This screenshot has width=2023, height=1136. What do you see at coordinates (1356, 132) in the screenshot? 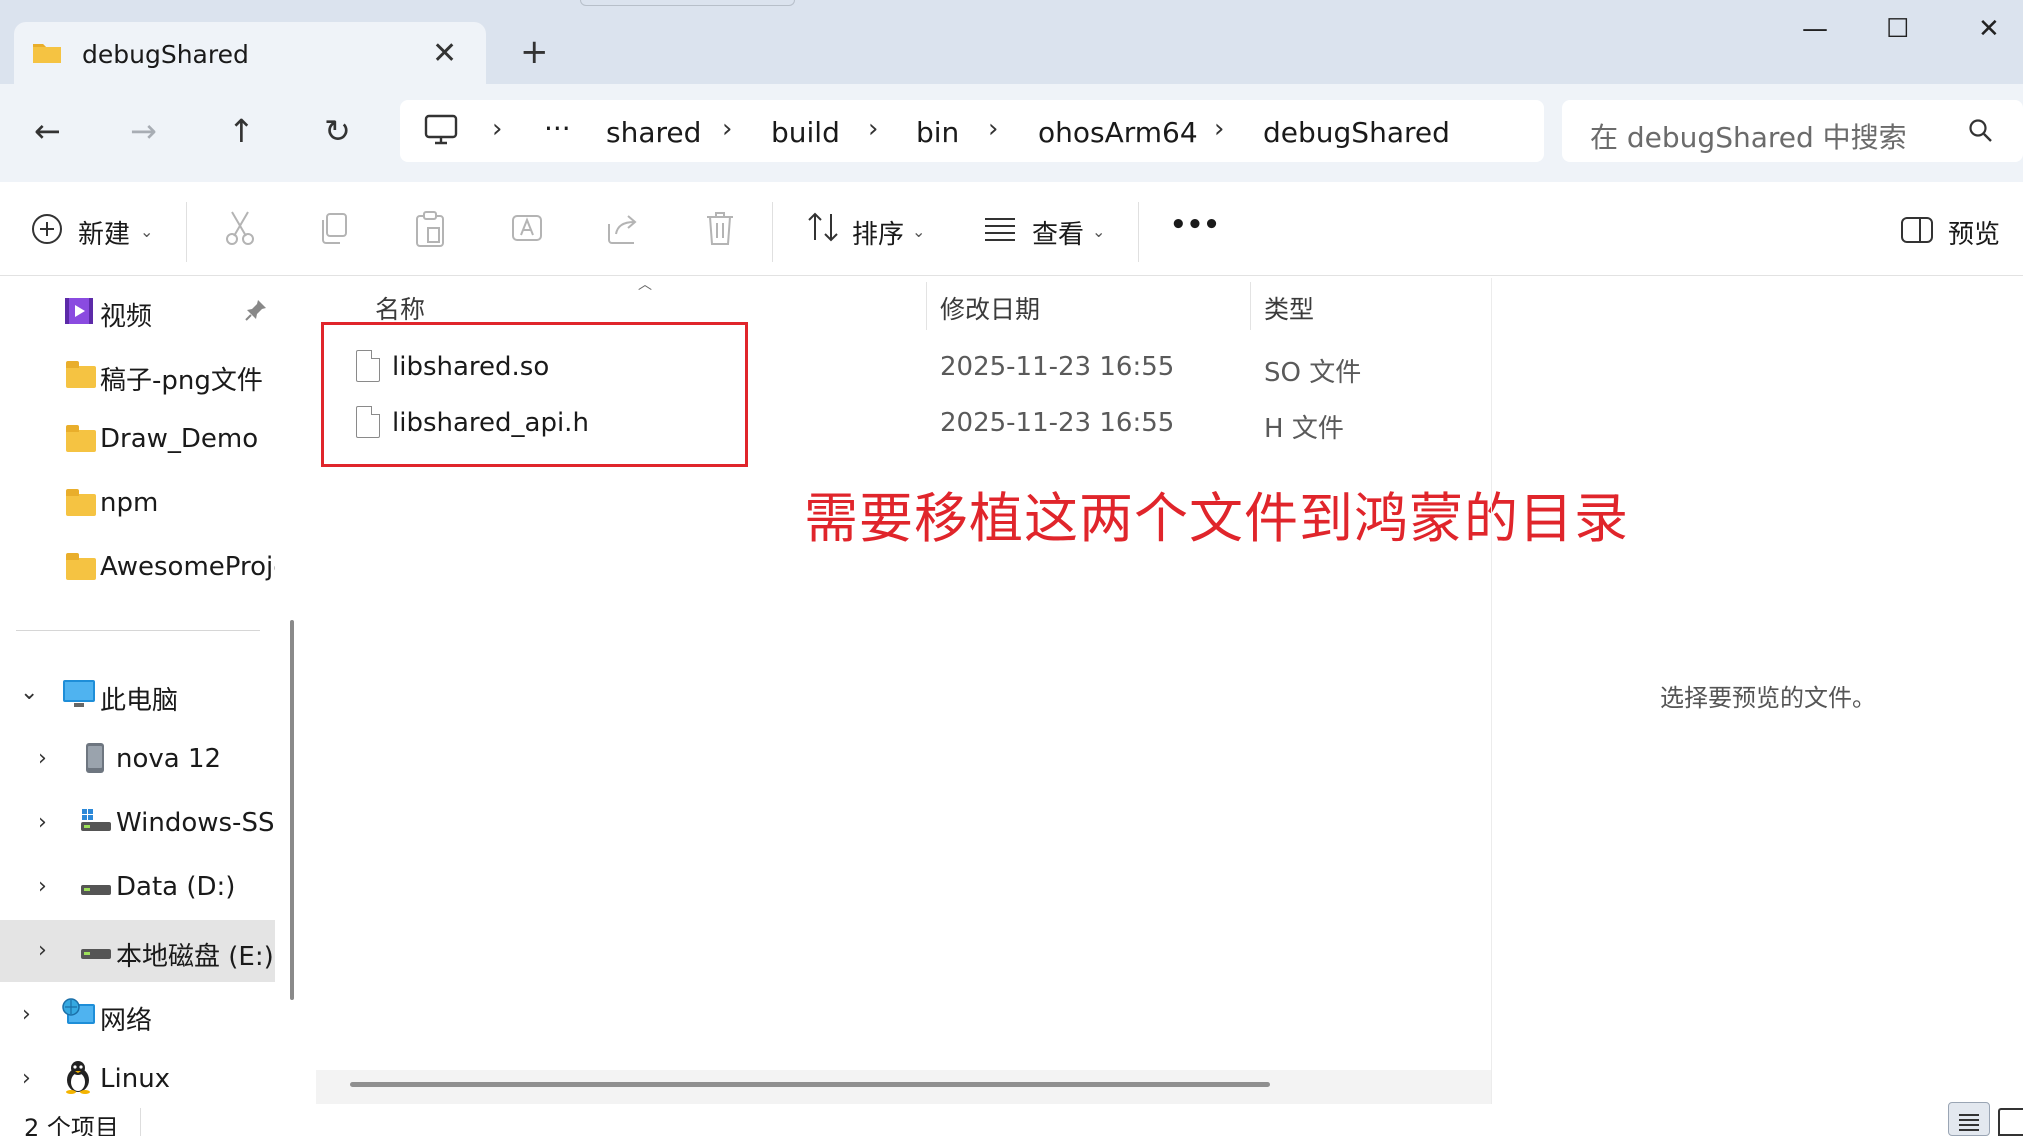
I see `breadcrumb-debugShared: debugShared` at bounding box center [1356, 132].